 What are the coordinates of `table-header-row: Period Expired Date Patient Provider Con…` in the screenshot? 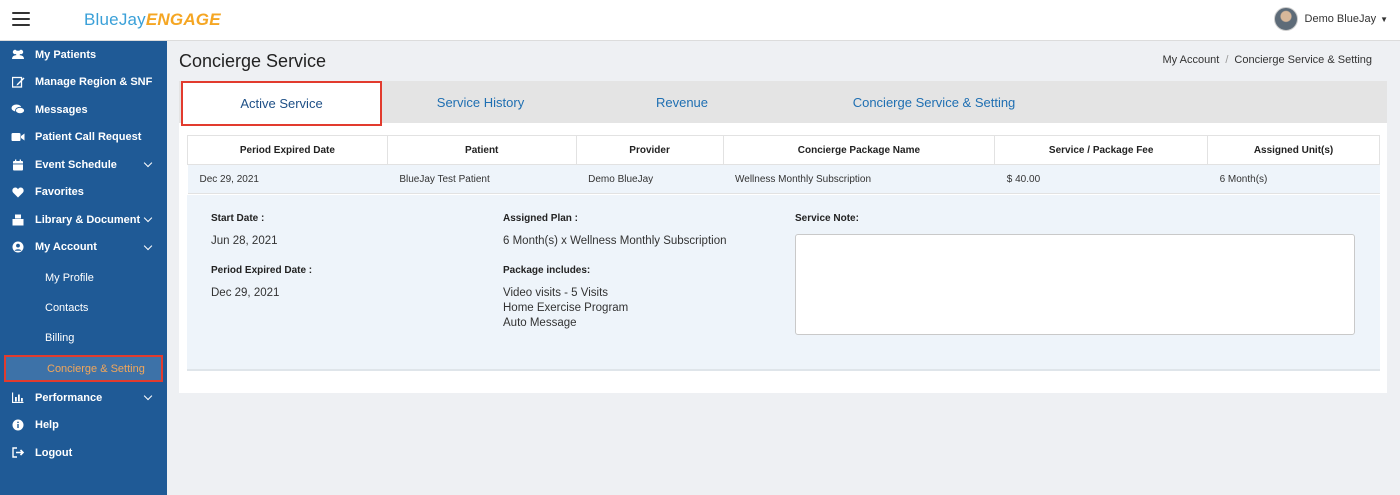 It's located at (783, 150).